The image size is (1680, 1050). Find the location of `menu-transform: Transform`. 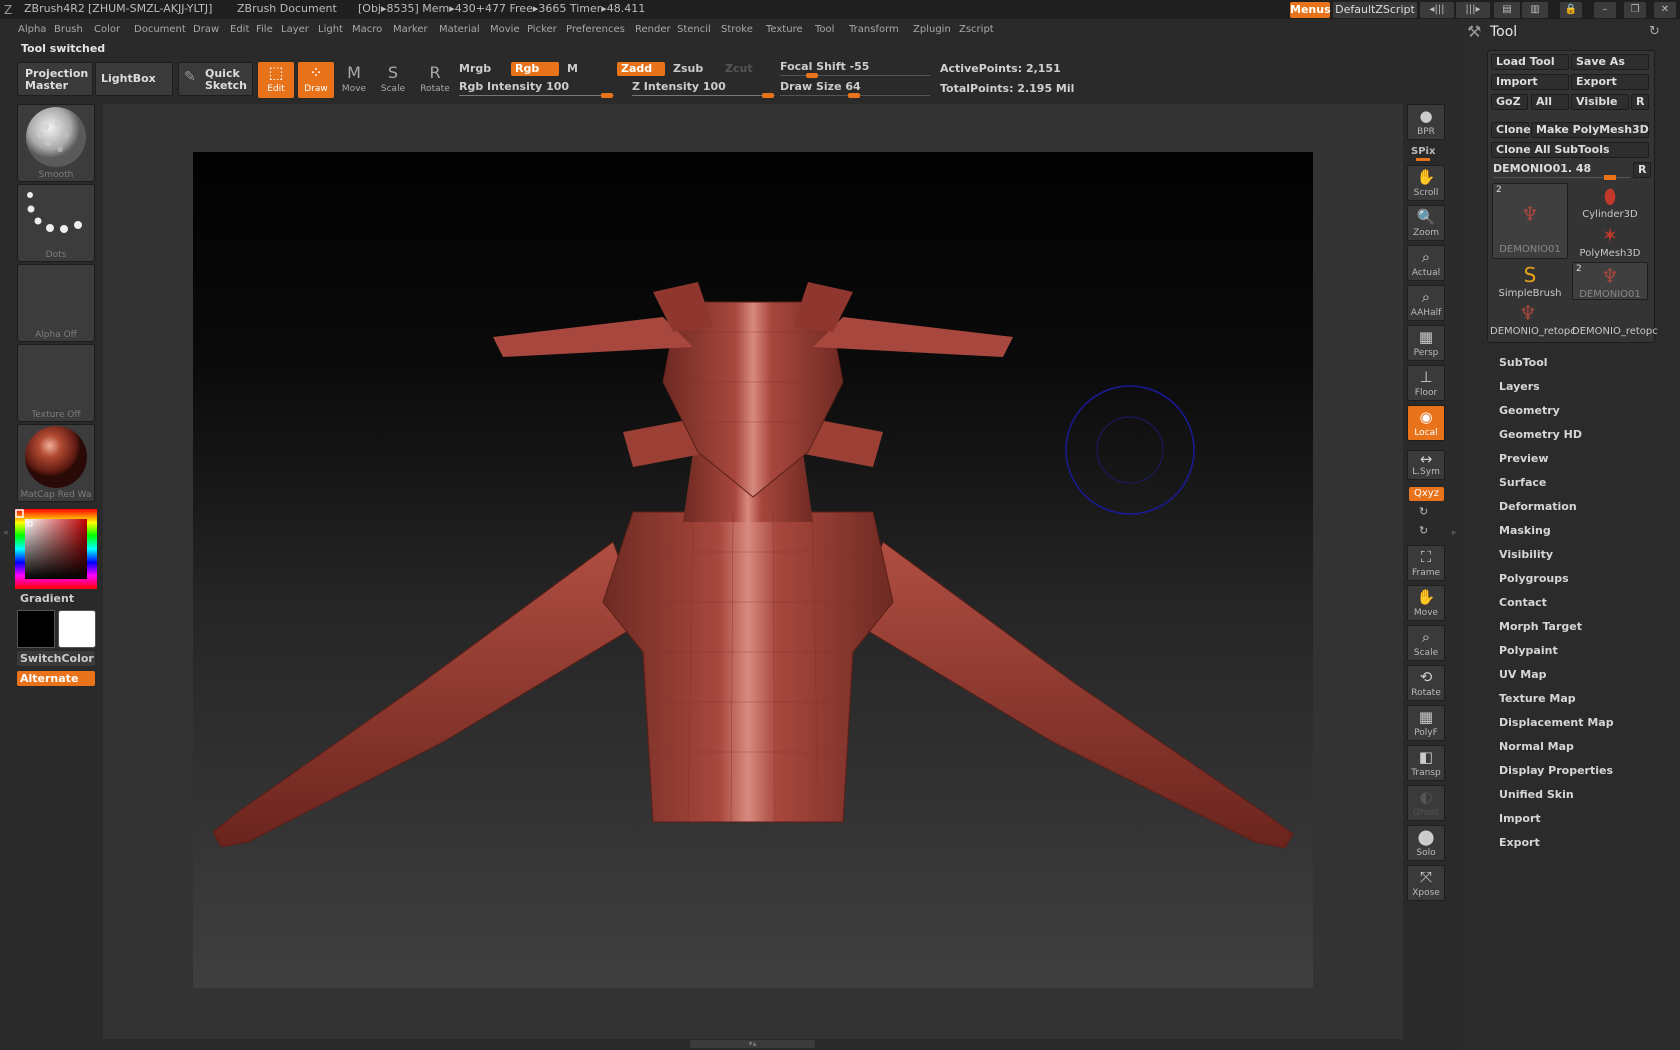

menu-transform: Transform is located at coordinates (874, 29).